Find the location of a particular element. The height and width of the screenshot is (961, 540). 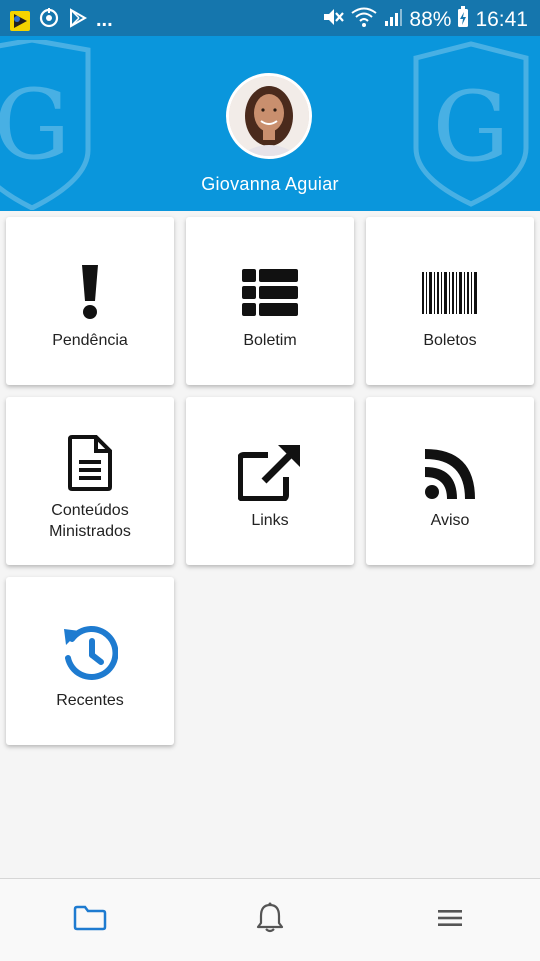

menu-icon is located at coordinates (450, 920).